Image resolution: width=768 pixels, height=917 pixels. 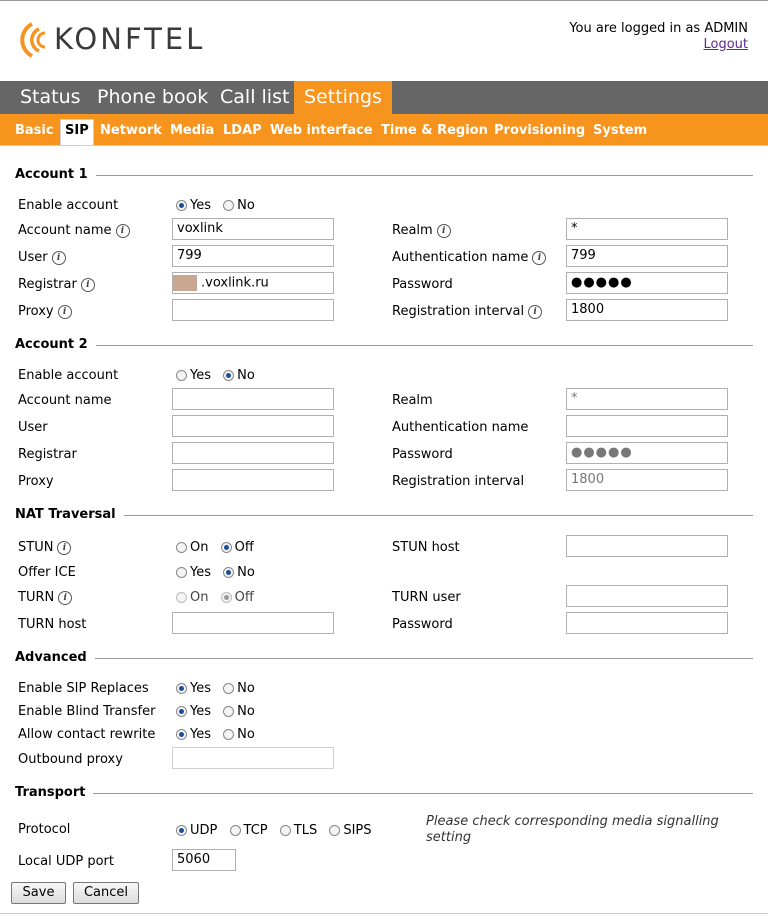 I want to click on user-input, so click(x=253, y=426).